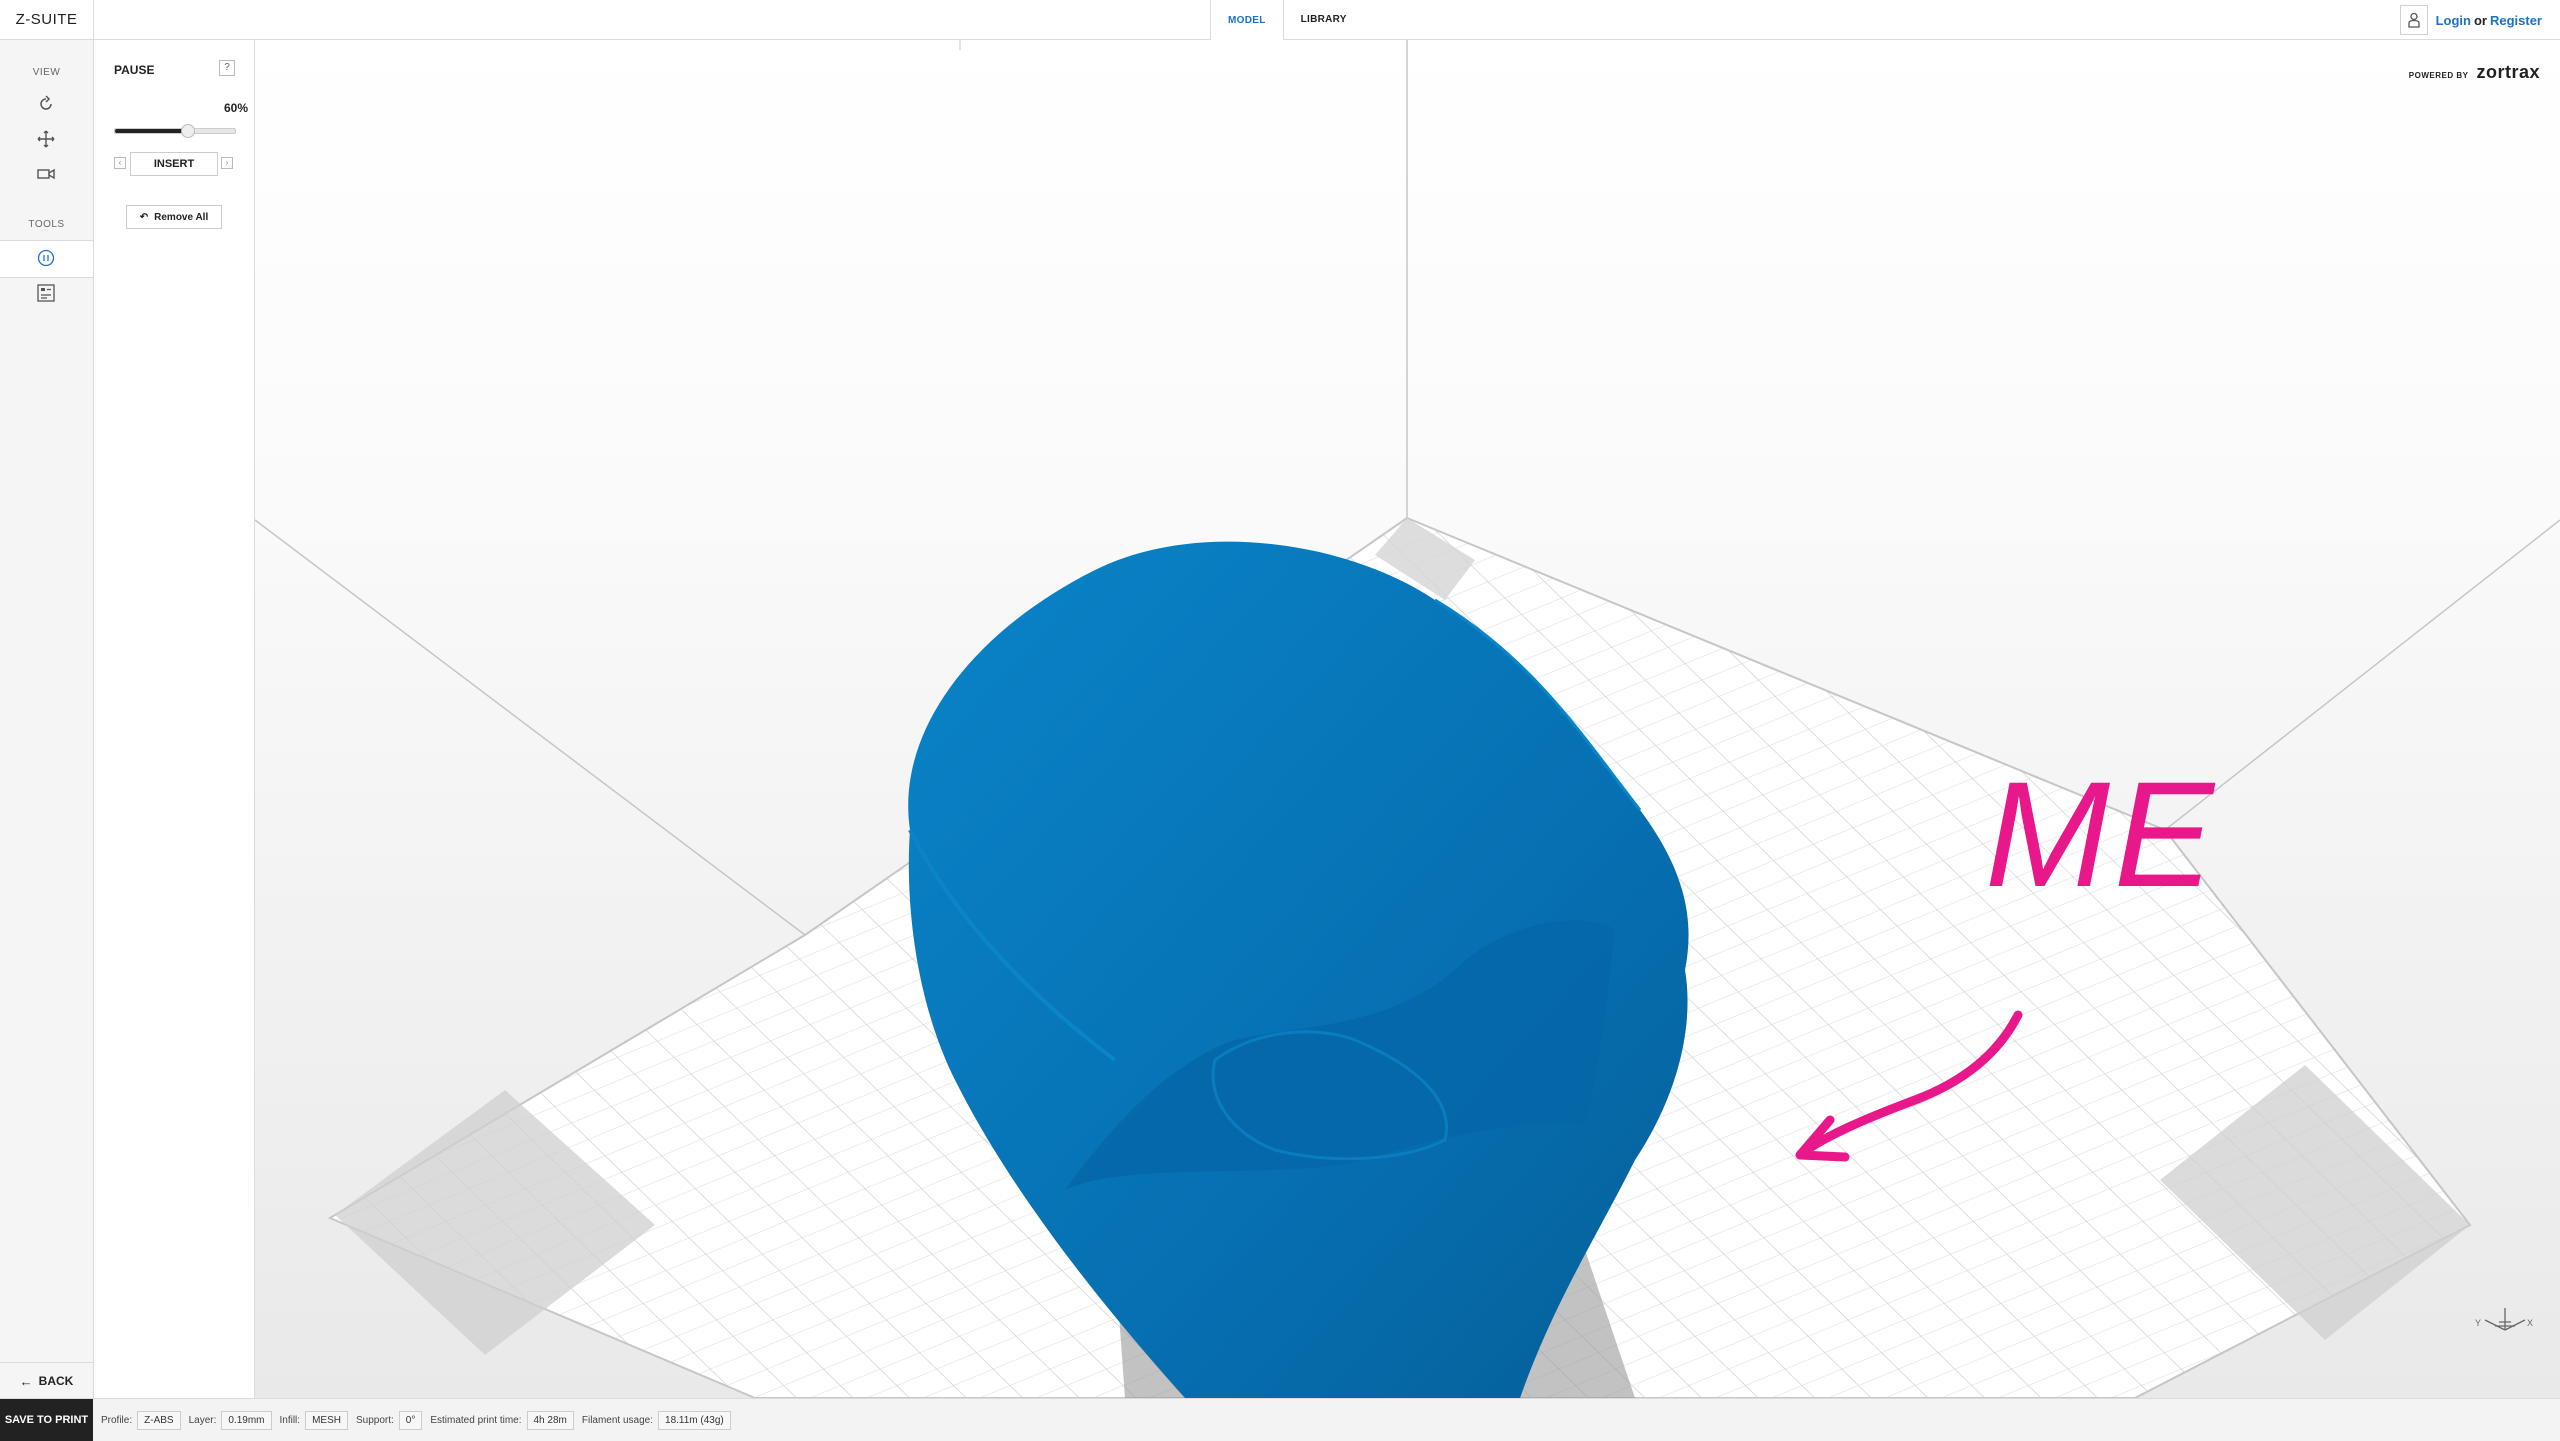 The width and height of the screenshot is (2560, 1441). Describe the element at coordinates (2480, 20) in the screenshot. I see `or-text: or` at that location.